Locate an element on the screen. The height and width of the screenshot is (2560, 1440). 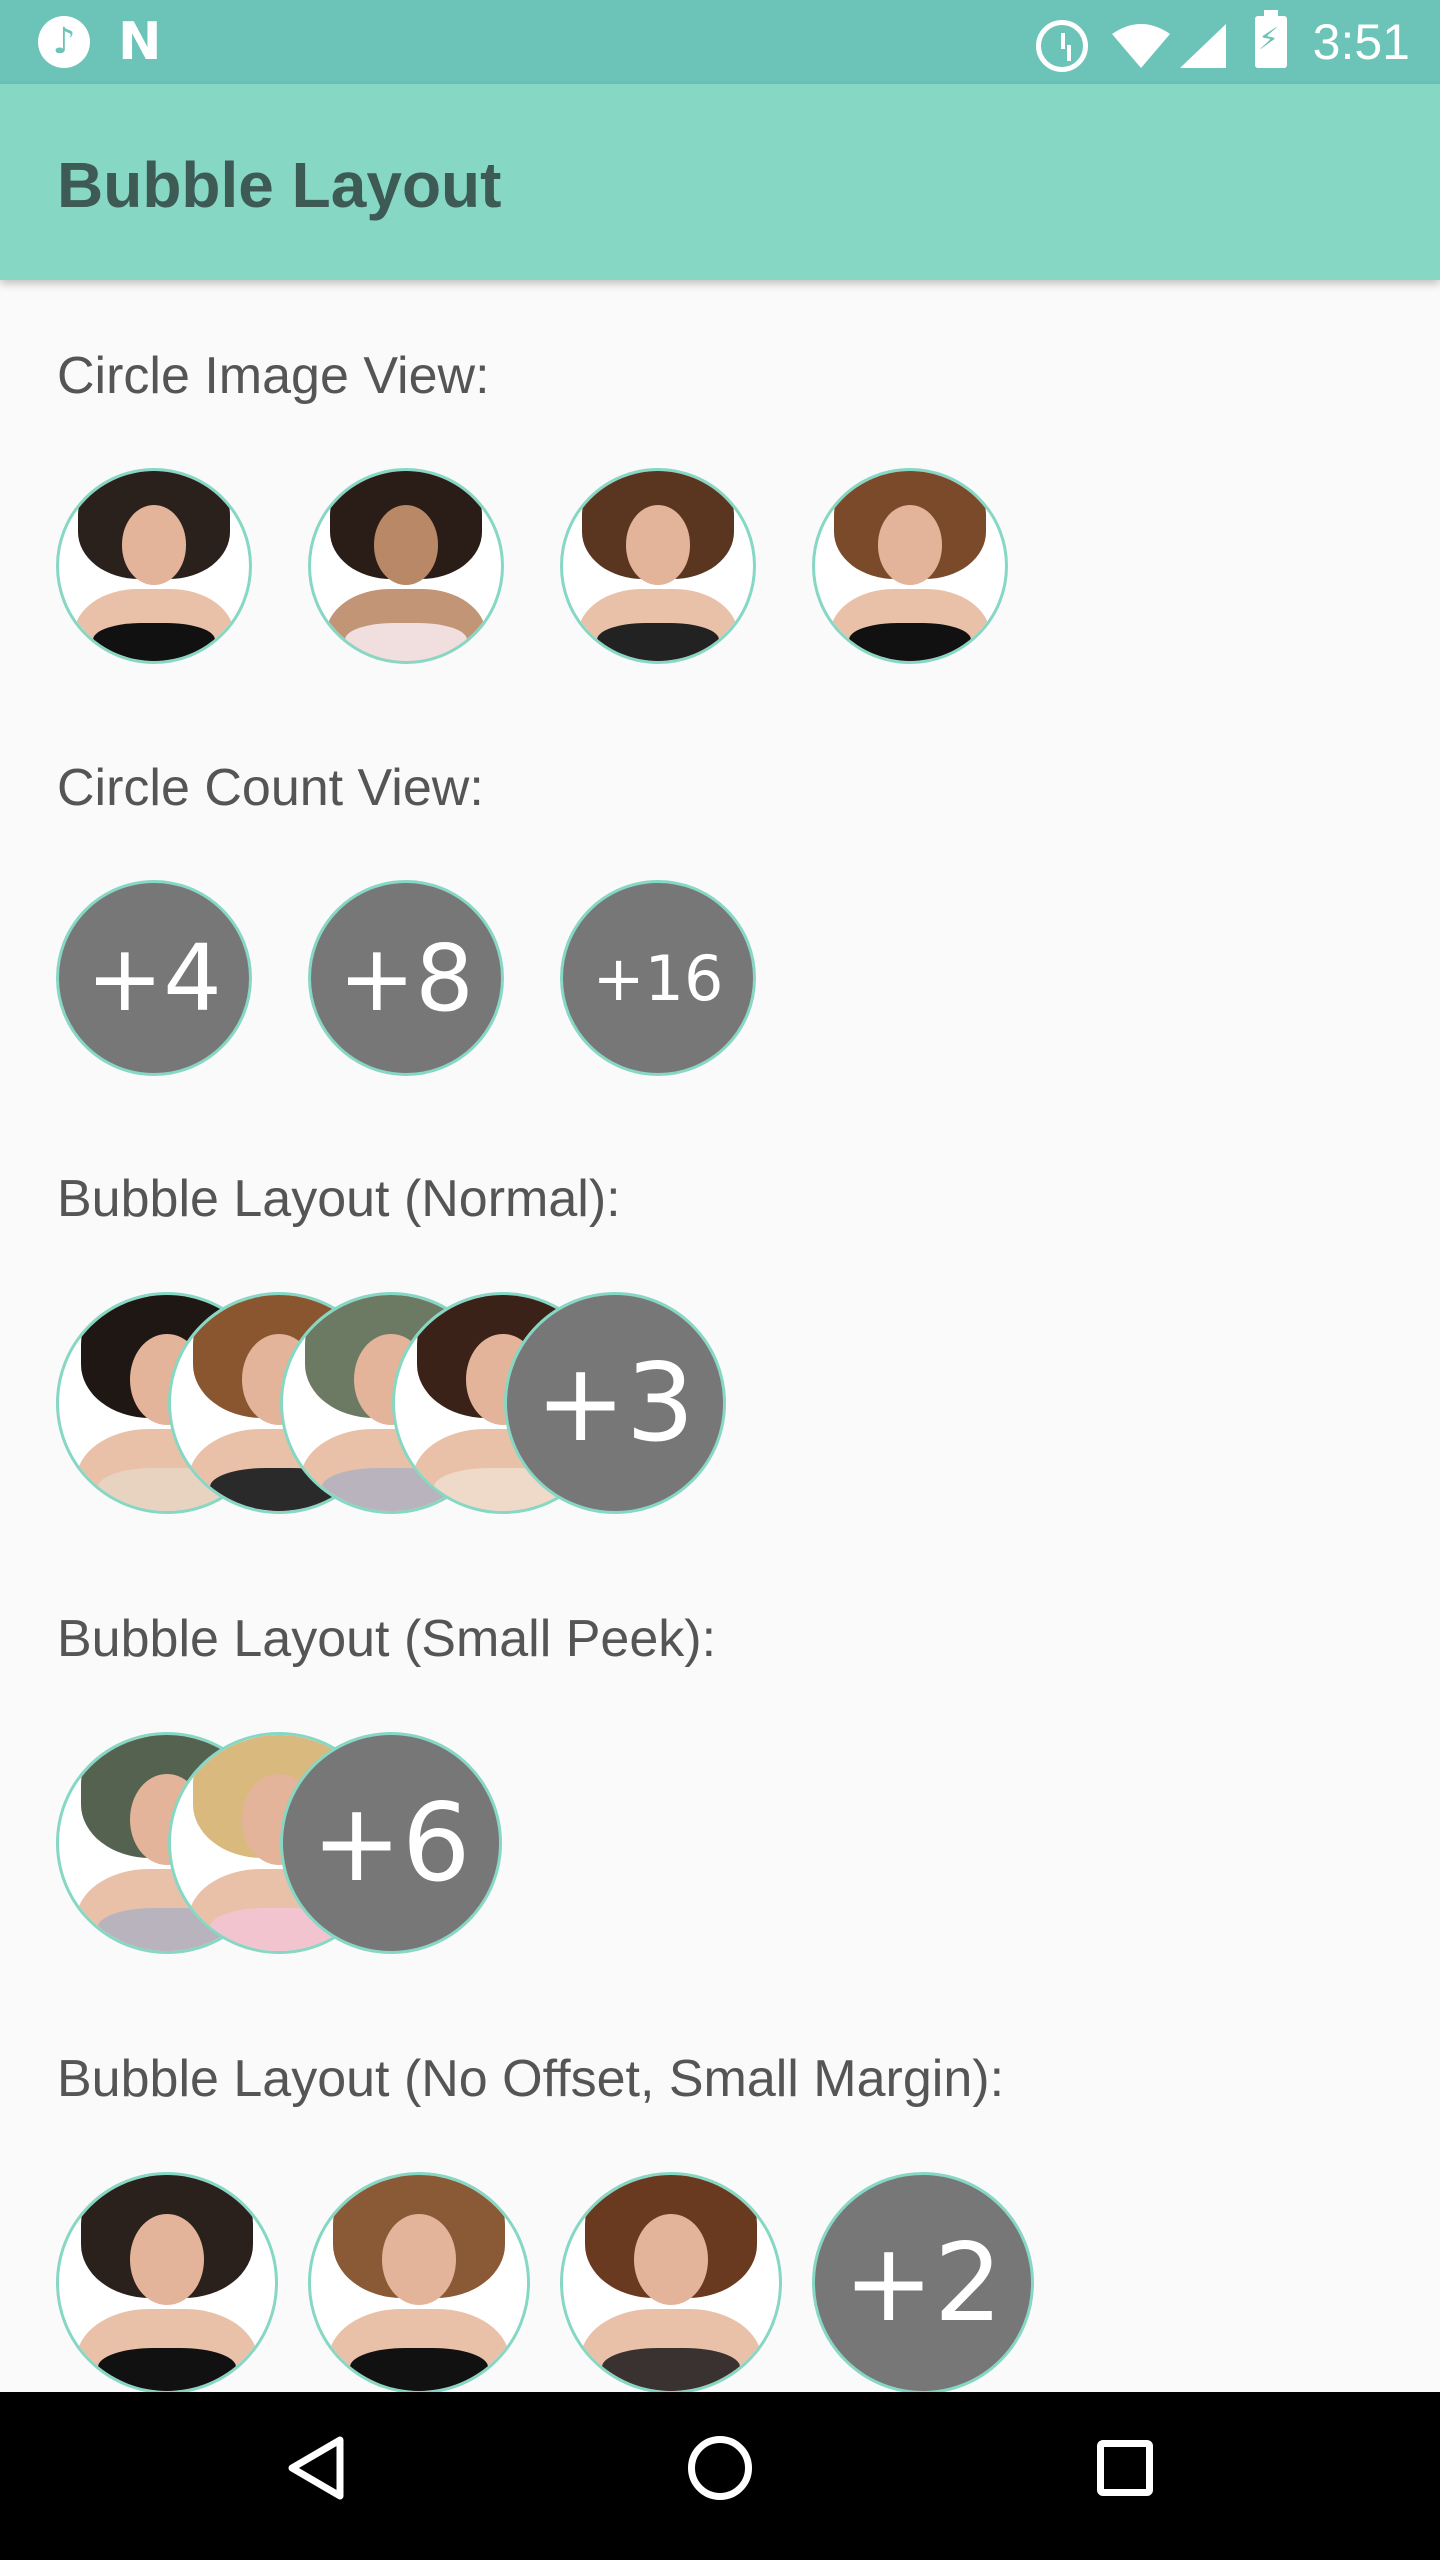
page-title: Bubble Layout is located at coordinates (279, 185).